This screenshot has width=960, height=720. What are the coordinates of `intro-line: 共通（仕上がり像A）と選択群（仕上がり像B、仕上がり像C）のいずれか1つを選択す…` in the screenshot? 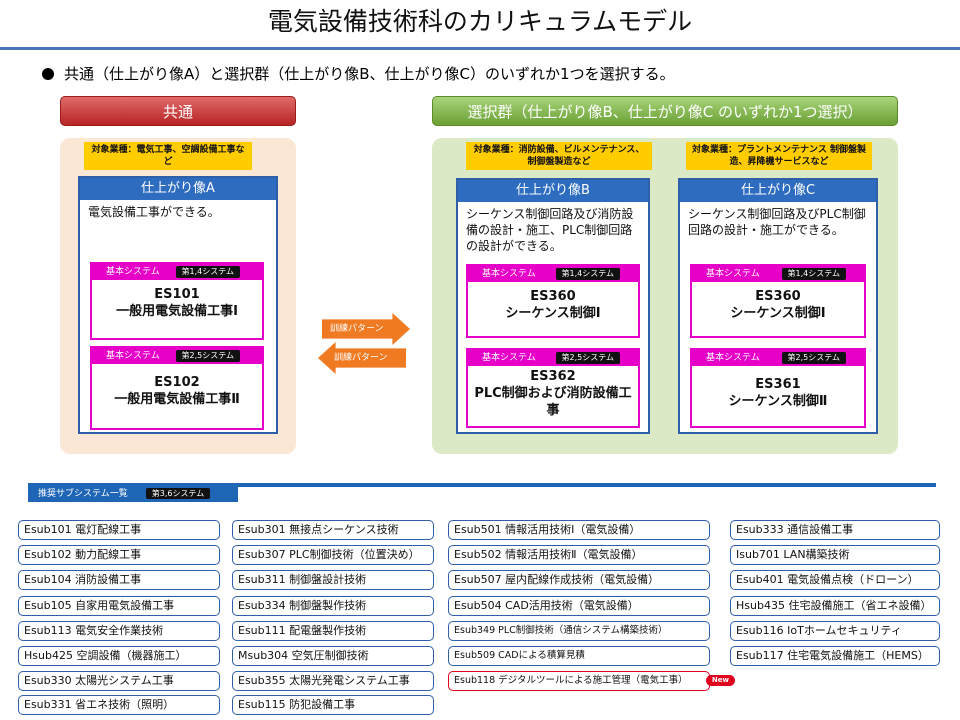 It's located at (358, 74).